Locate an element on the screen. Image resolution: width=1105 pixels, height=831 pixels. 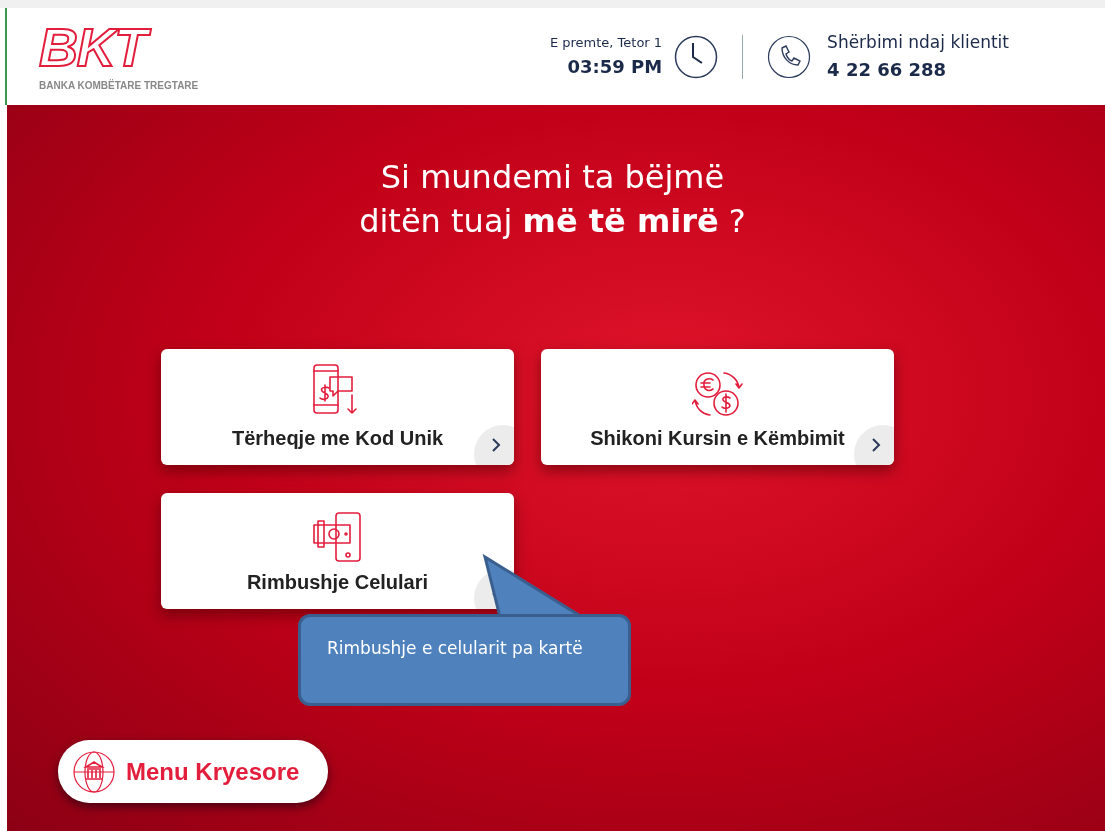
globe-bank-icon is located at coordinates (94, 771).